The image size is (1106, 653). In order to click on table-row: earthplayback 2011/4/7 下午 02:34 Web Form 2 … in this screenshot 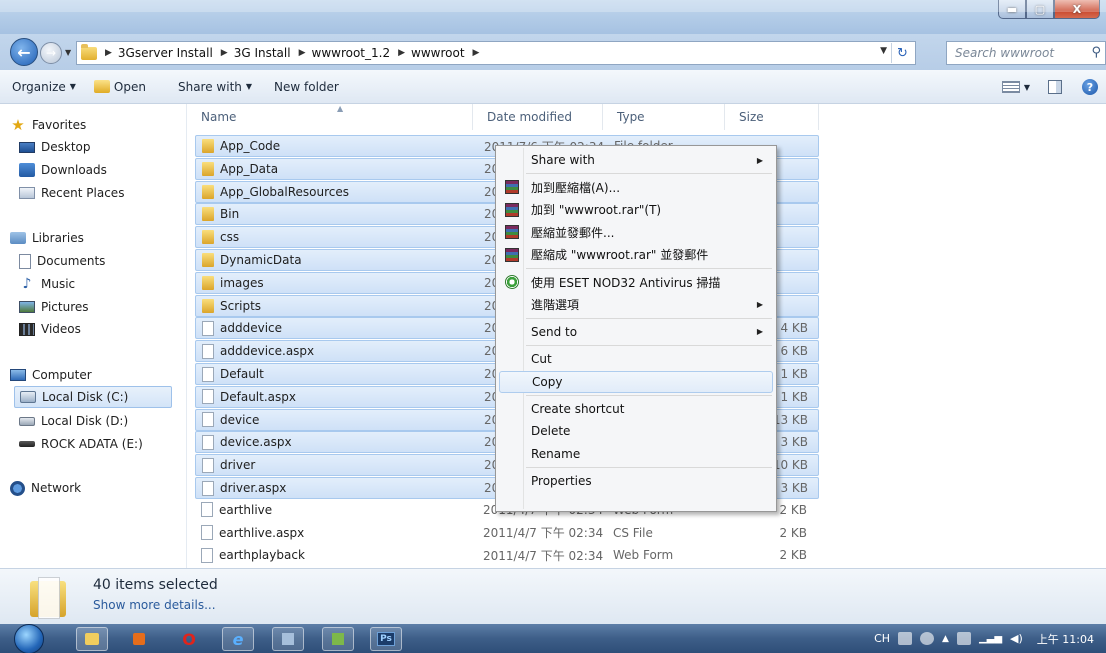, I will do `click(507, 556)`.